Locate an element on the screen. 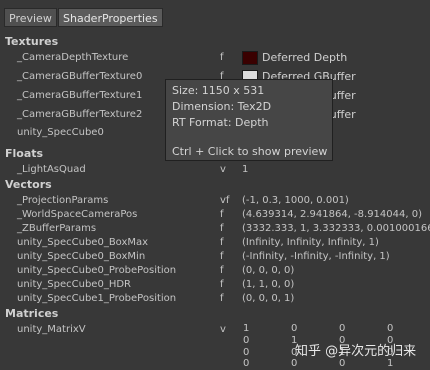 The height and width of the screenshot is (370, 430). vector-value: (4.639314, 2.941864, -8.914044, 0) is located at coordinates (332, 214).